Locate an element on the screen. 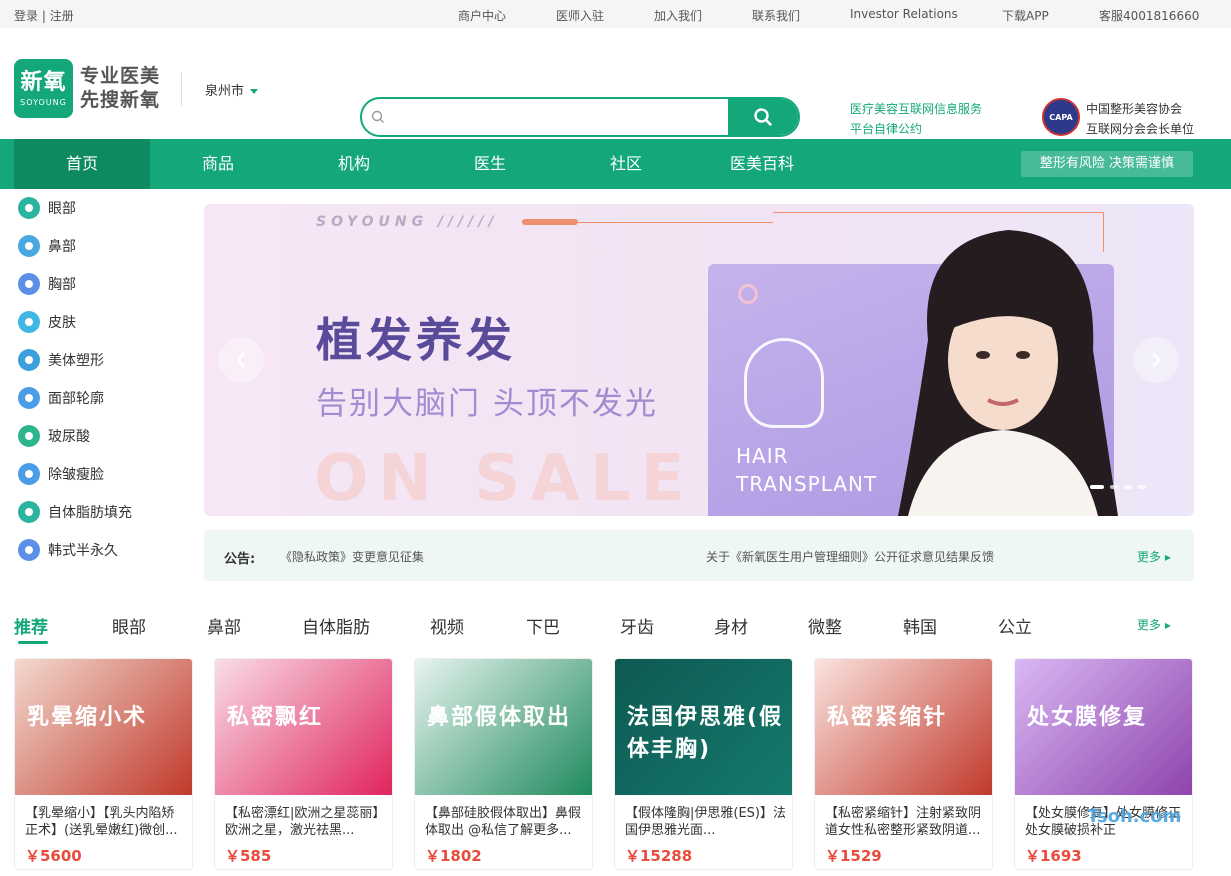  product-image-text: 乳晕缩小术 is located at coordinates (87, 717).